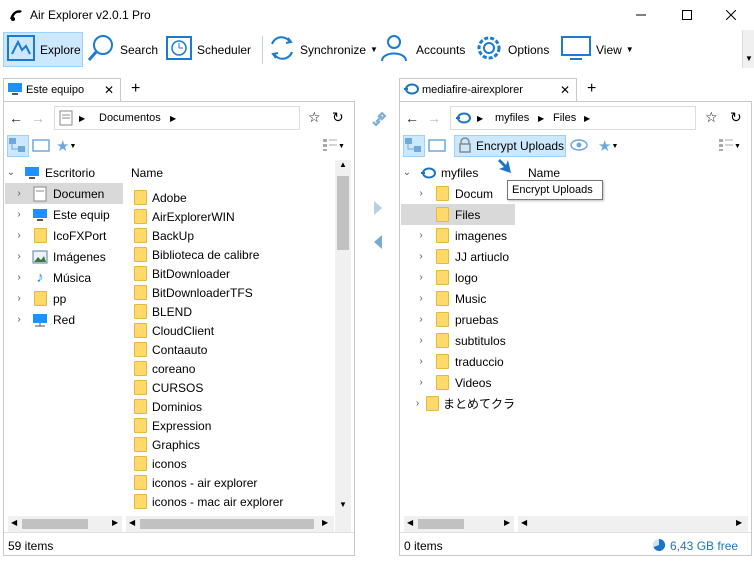 This screenshot has width=754, height=563. What do you see at coordinates (64, 172) in the screenshot?
I see `tree-item-escritorio: ⌄ Escritorio` at bounding box center [64, 172].